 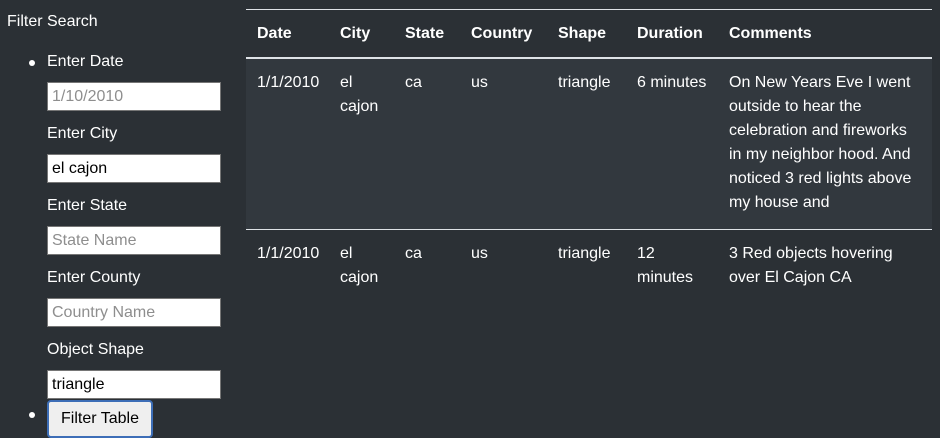 I want to click on header-comments: Comments, so click(x=770, y=33).